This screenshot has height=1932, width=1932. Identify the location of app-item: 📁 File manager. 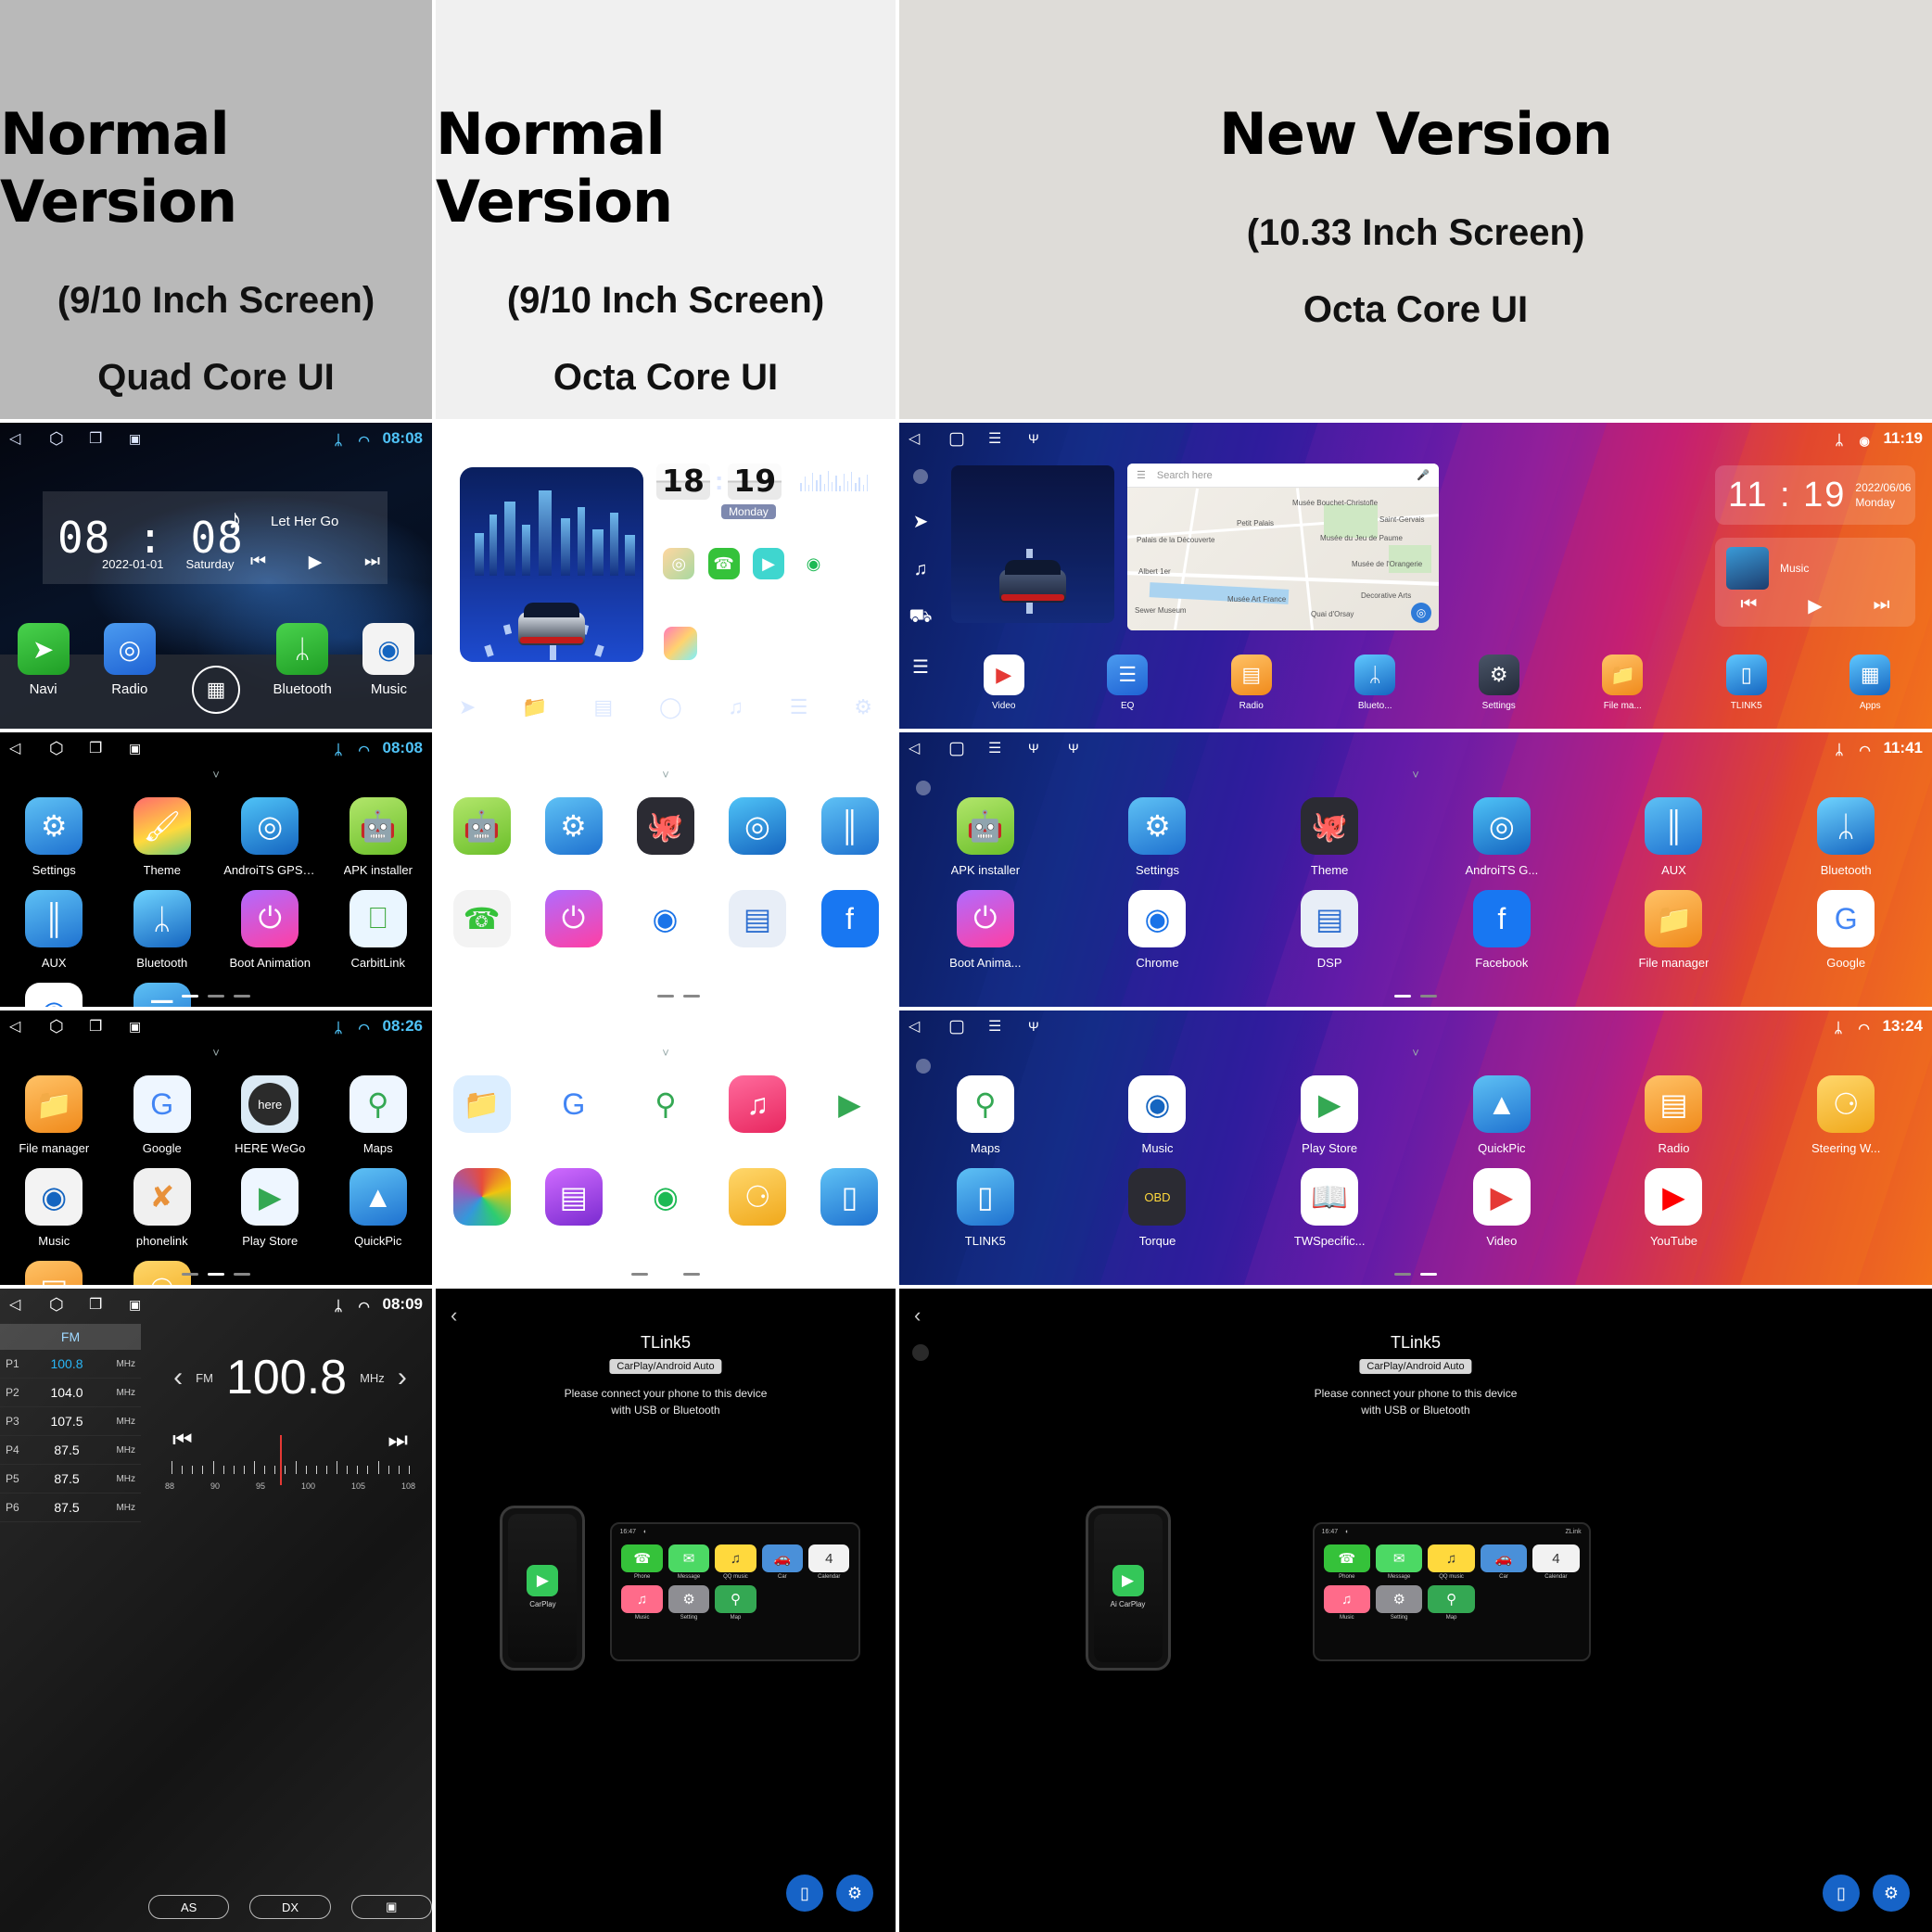
(481, 1108).